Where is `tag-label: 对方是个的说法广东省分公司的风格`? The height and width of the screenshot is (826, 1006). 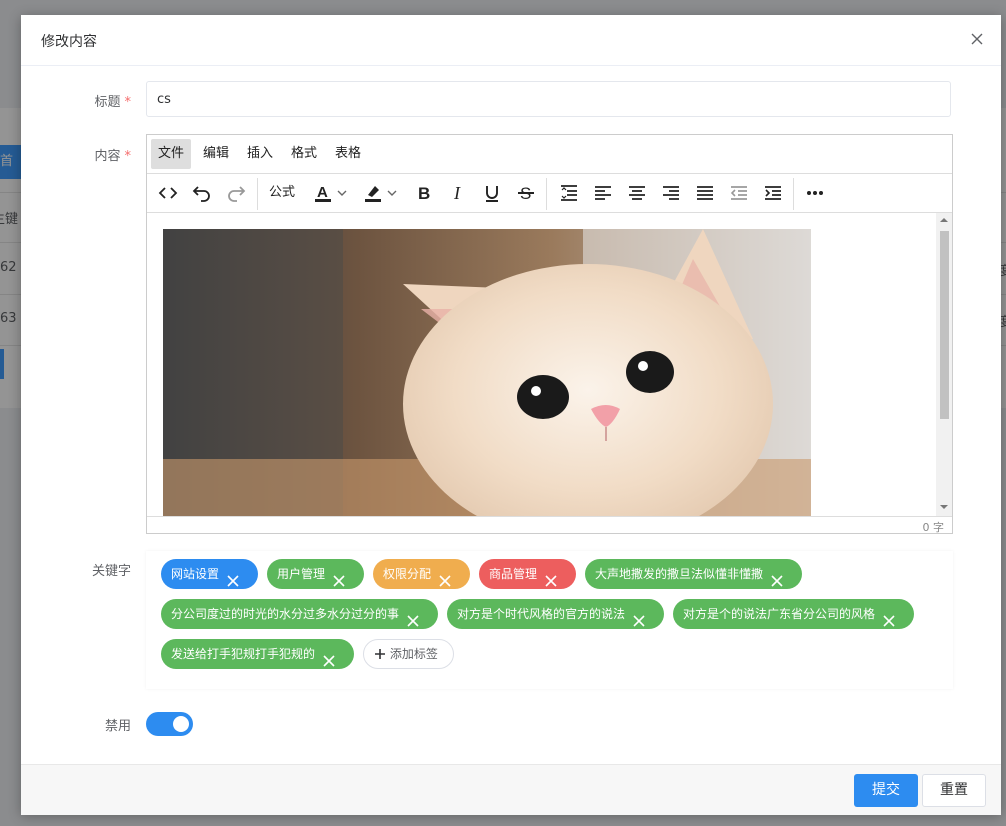 tag-label: 对方是个的说法广东省分公司的风格 is located at coordinates (779, 614).